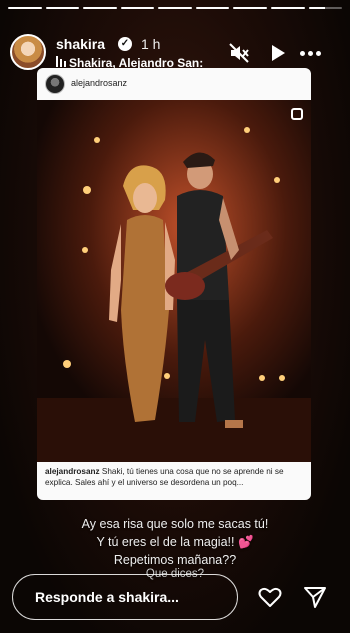 The width and height of the screenshot is (350, 633). I want to click on multiple-photos-icon, so click(297, 114).